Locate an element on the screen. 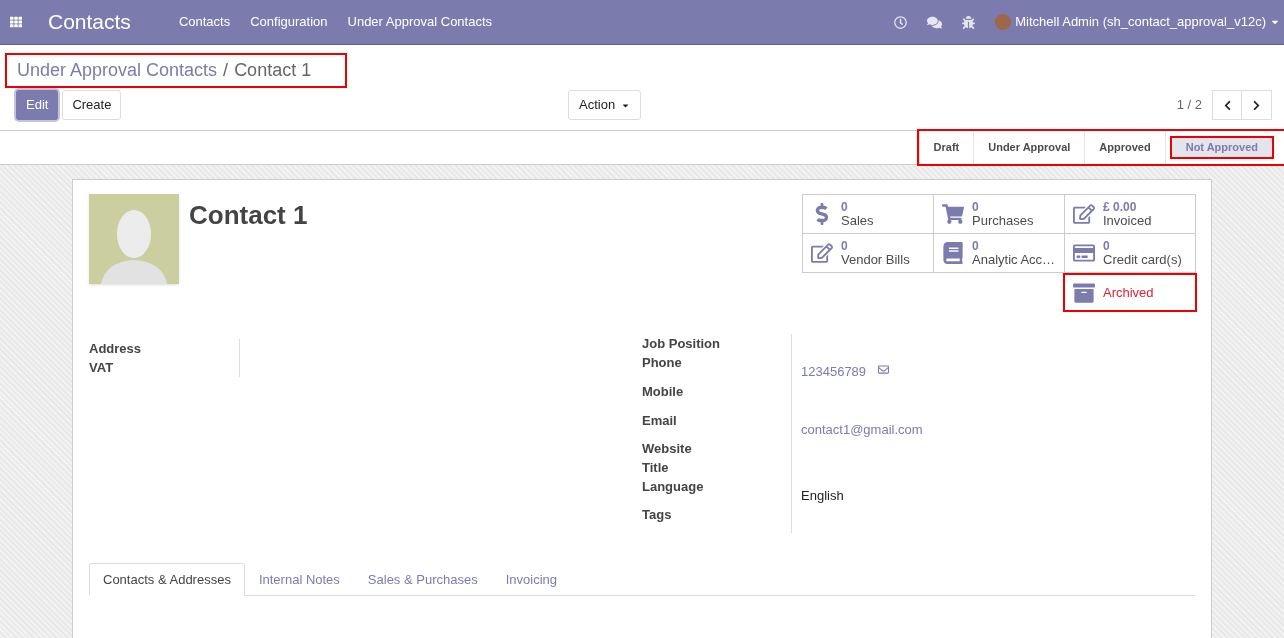 This screenshot has height=638, width=1284. stat-label: Credit card(s) is located at coordinates (1142, 260).